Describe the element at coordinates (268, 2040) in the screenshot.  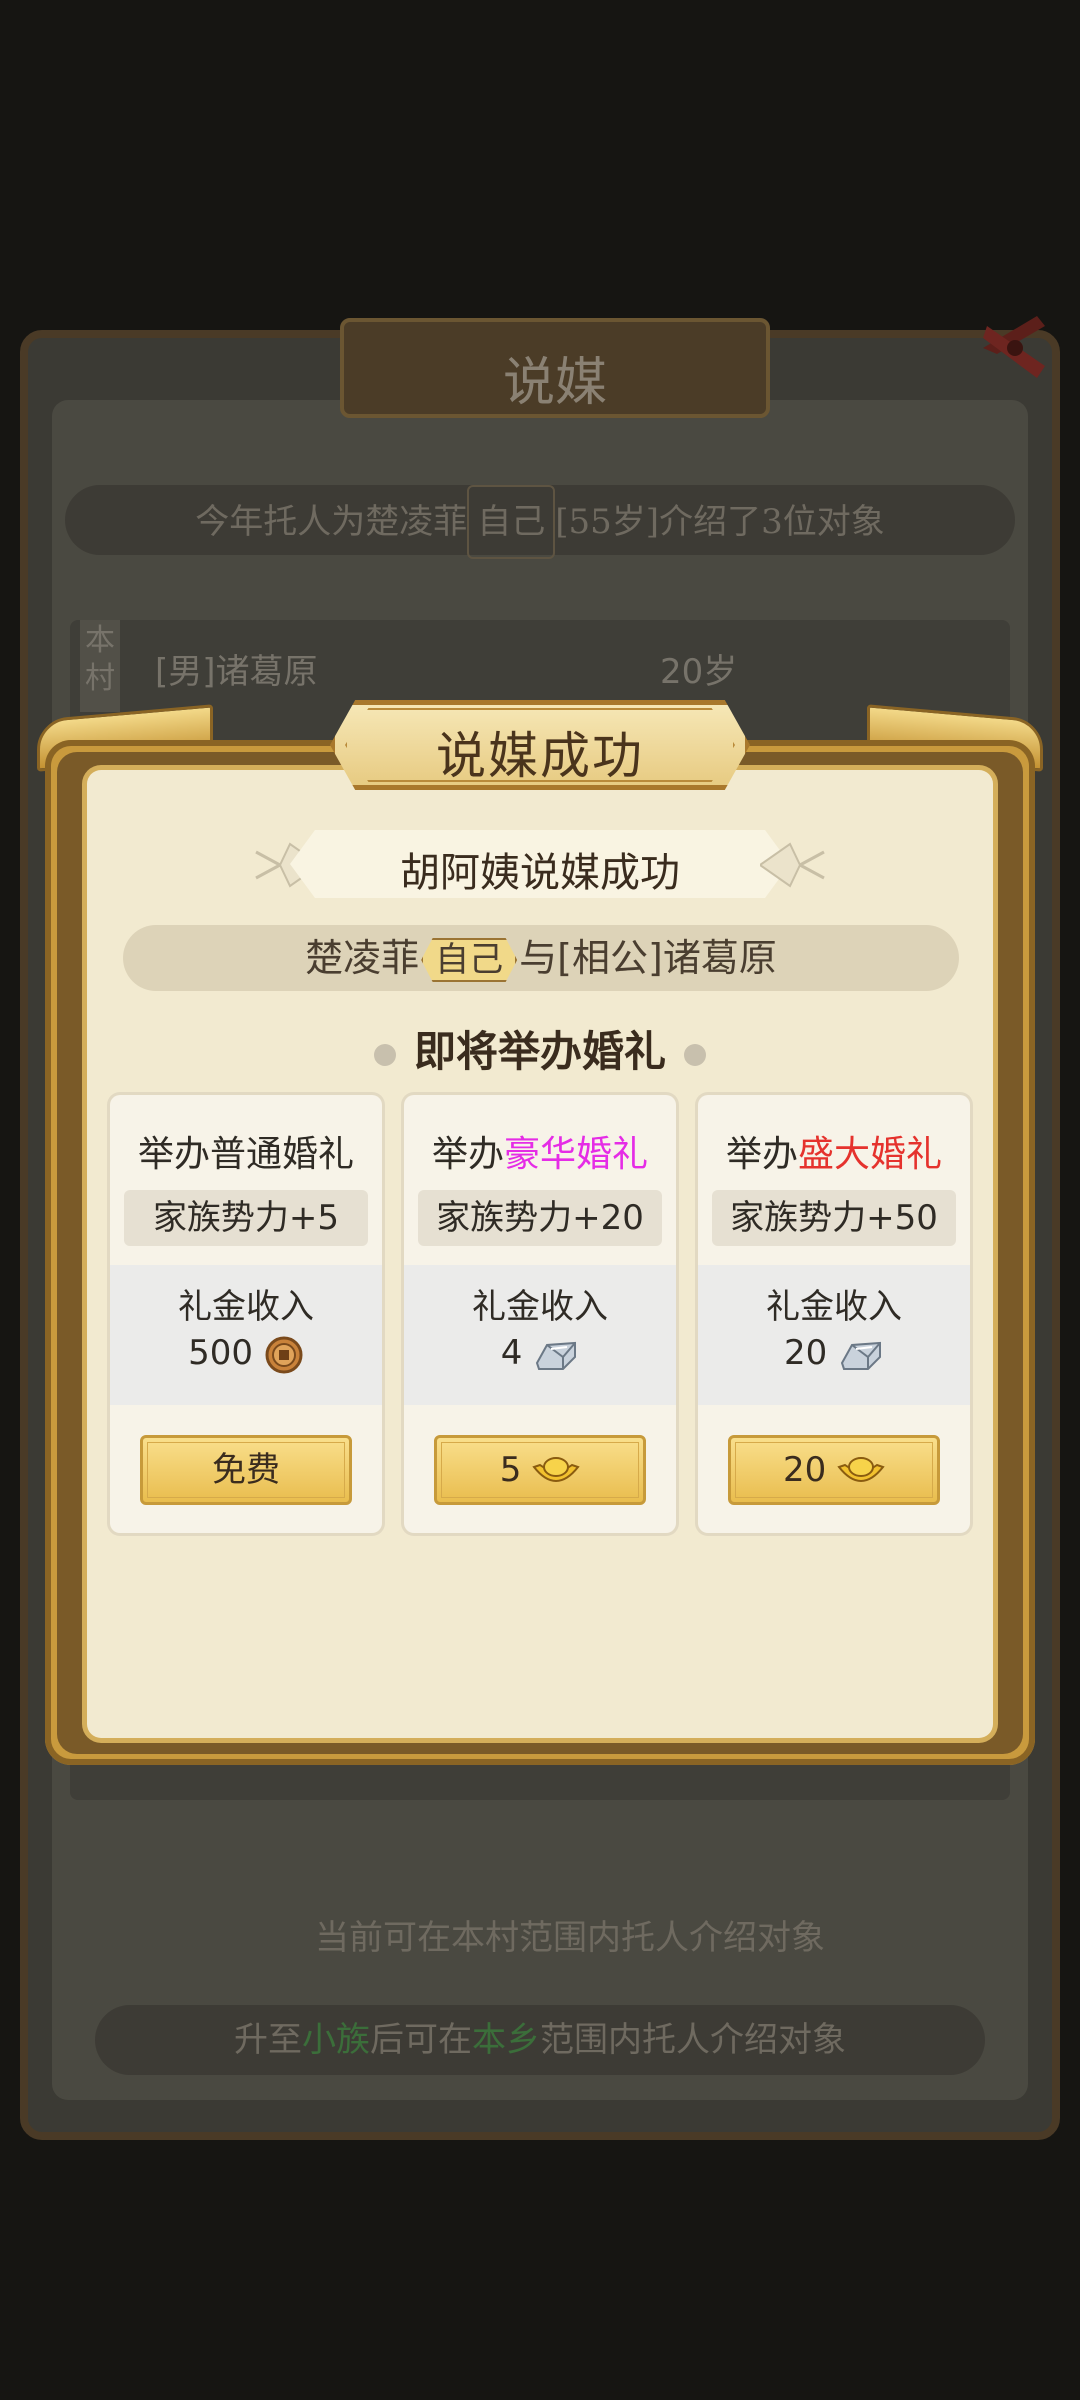
I see `upgrade-text-a: 升至` at that location.